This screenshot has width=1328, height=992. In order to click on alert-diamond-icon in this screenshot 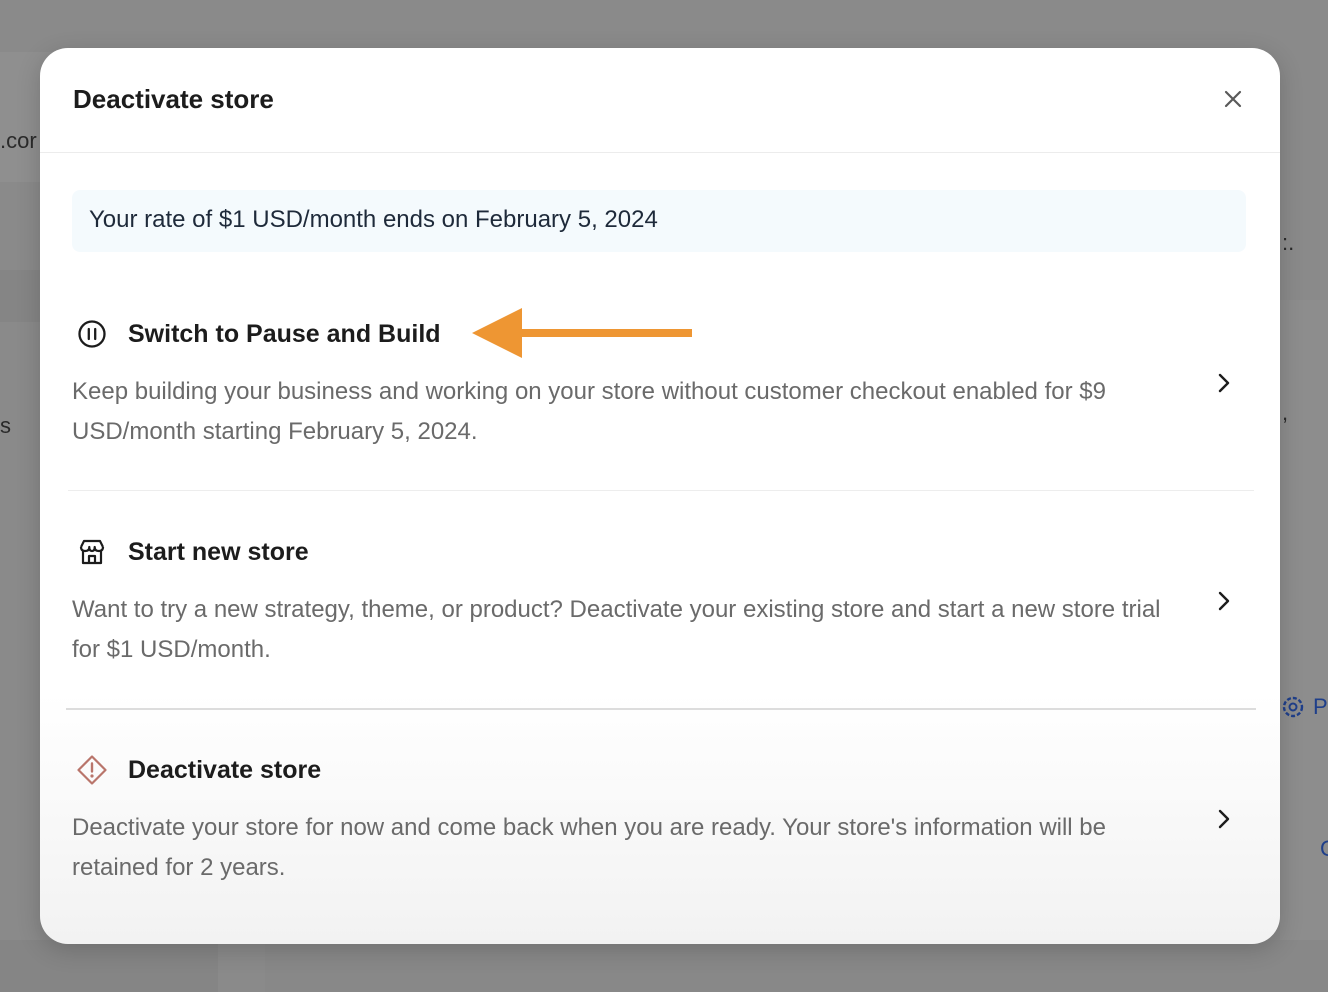, I will do `click(92, 770)`.